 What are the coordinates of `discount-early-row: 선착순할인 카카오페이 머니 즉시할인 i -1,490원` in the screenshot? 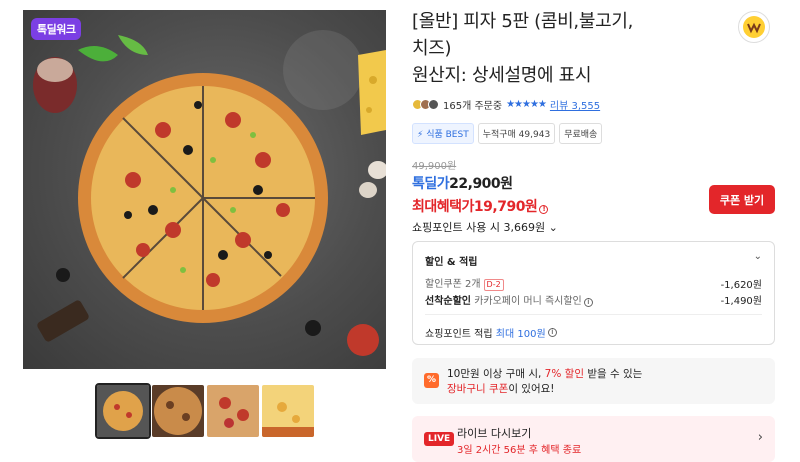 It's located at (593, 299).